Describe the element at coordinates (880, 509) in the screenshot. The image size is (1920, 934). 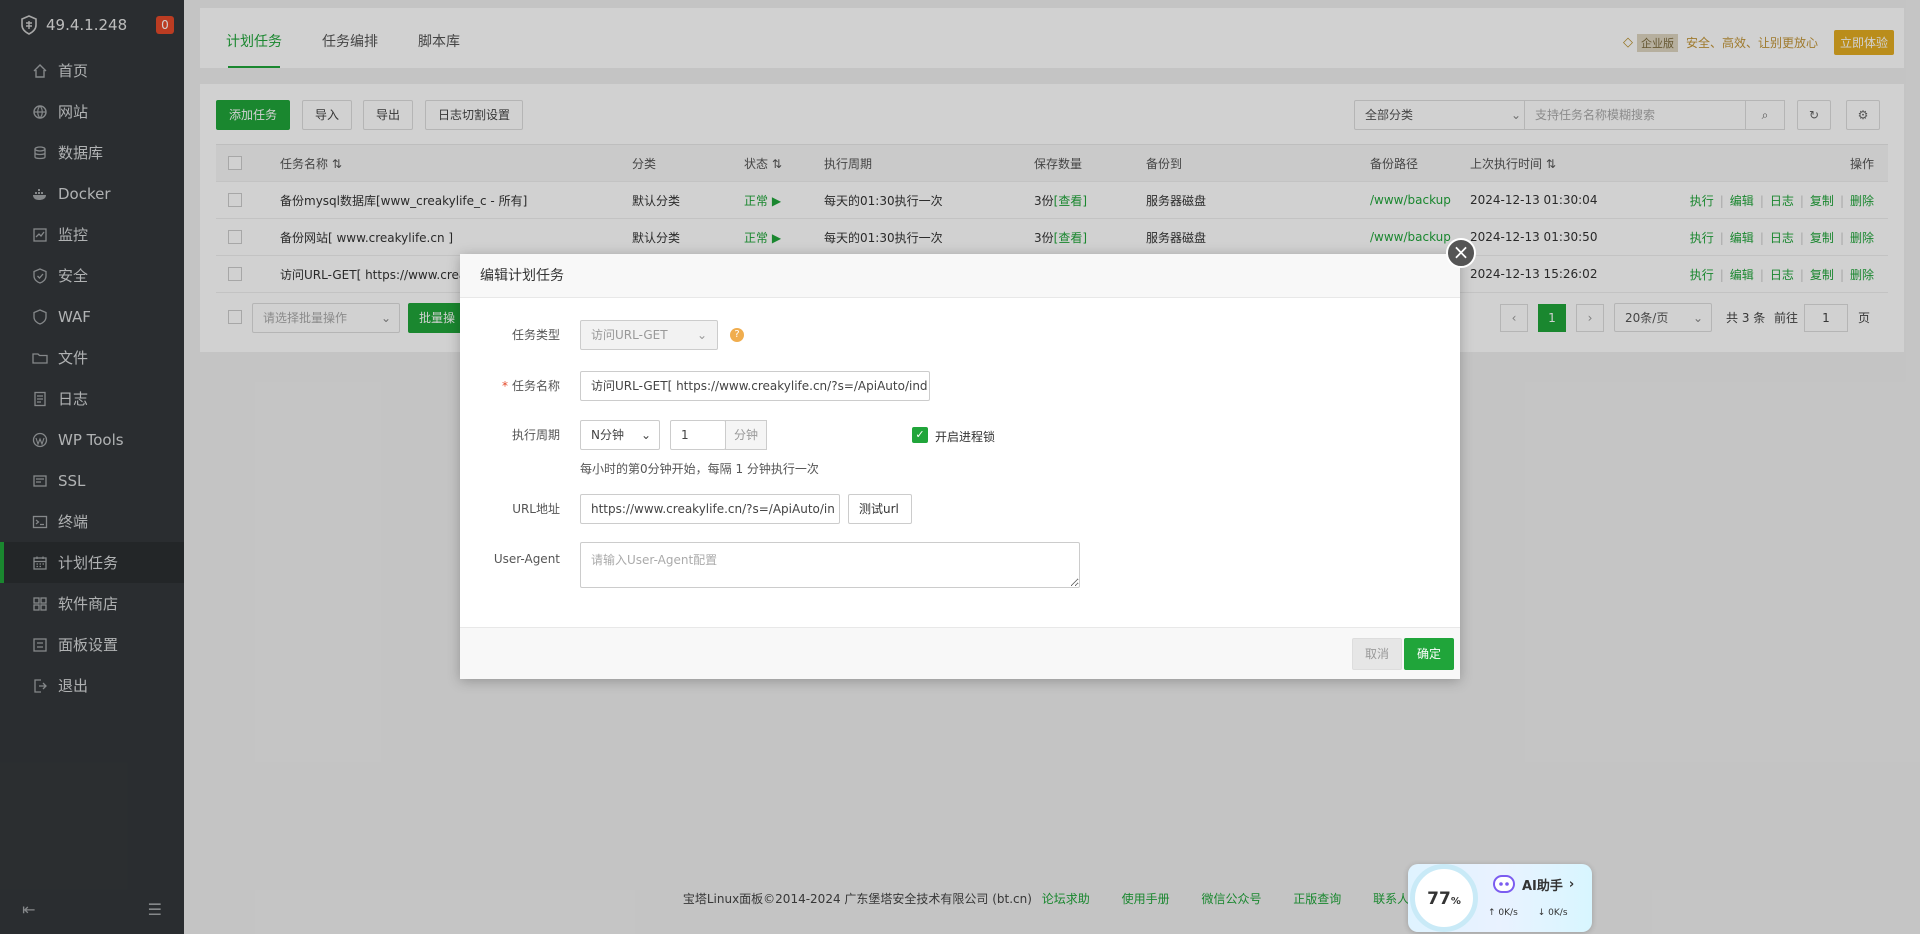
I see `test-url-button: 测试url` at that location.